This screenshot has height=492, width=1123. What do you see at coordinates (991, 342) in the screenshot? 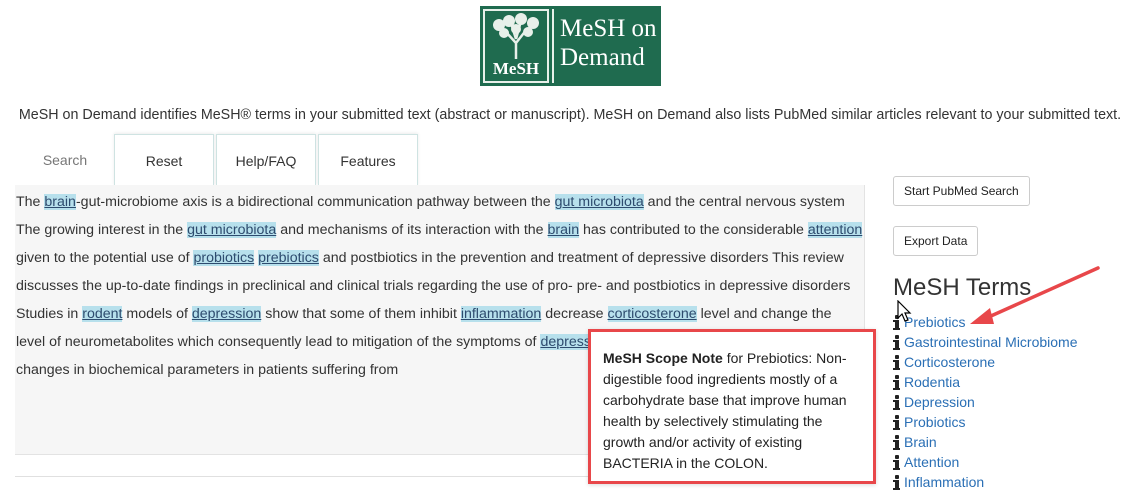
I see `term-link-gastrointestinal-microbiome: Gastrointestinal Microbiome` at bounding box center [991, 342].